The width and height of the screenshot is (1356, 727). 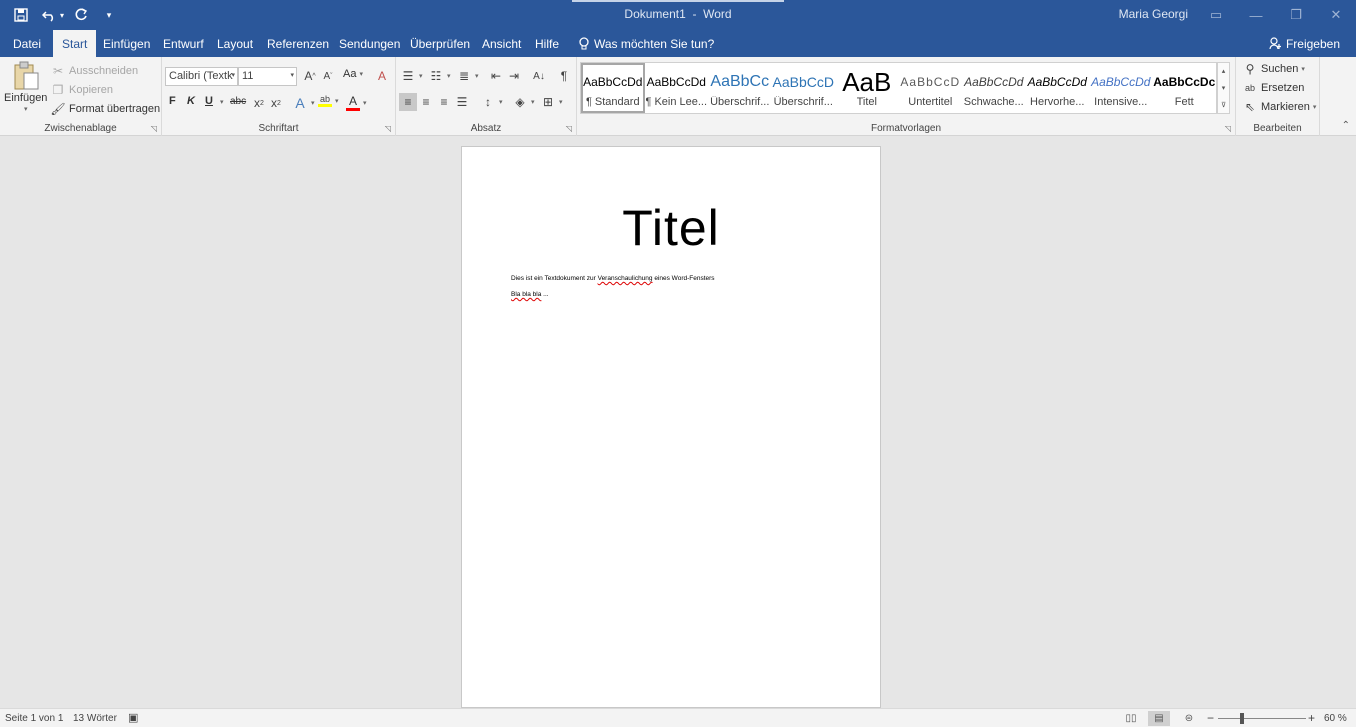 What do you see at coordinates (328, 76) in the screenshot?
I see `shrink-font-button: Aˇ` at bounding box center [328, 76].